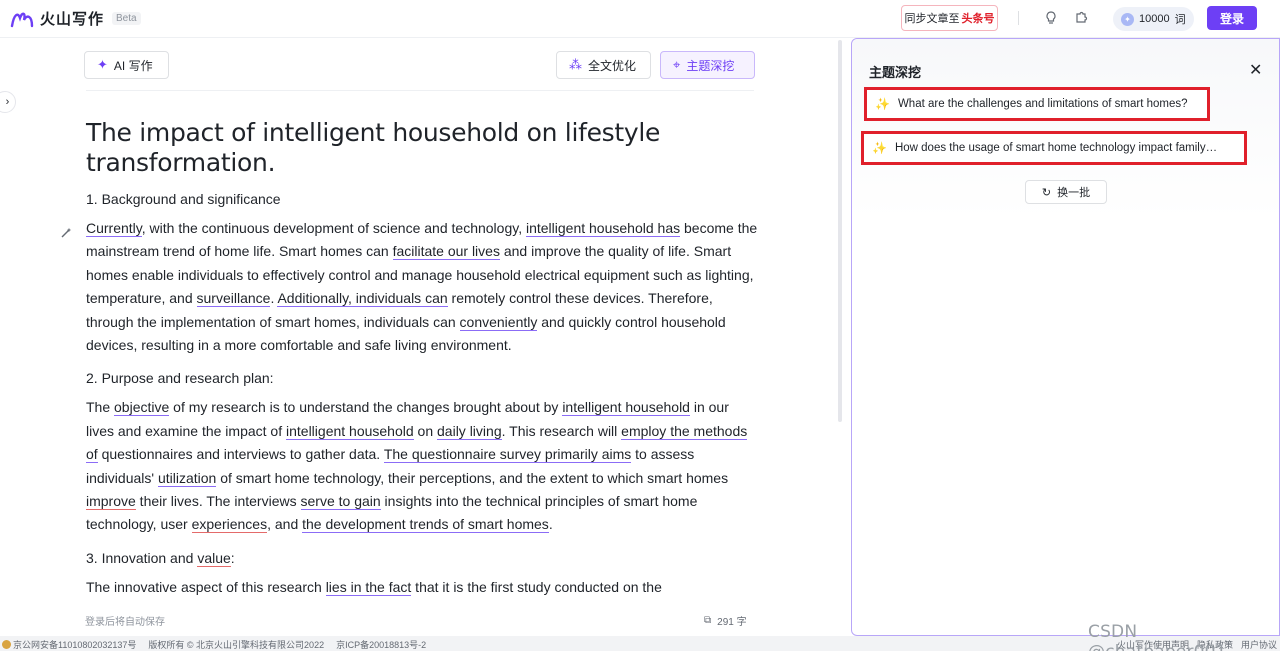 The image size is (1280, 651). I want to click on grammar-suggestion: intelligent household has, so click(603, 228).